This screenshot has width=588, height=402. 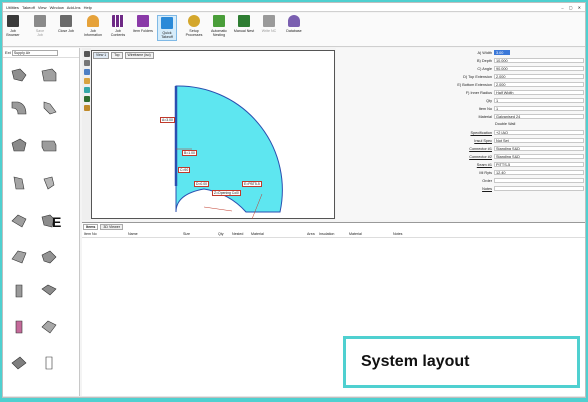 What do you see at coordinates (86, 81) in the screenshot?
I see `measure-icon` at bounding box center [86, 81].